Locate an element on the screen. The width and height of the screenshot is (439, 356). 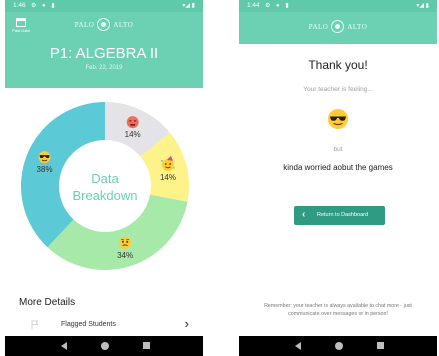
slice-percent-label: 38% is located at coordinates (45, 169).